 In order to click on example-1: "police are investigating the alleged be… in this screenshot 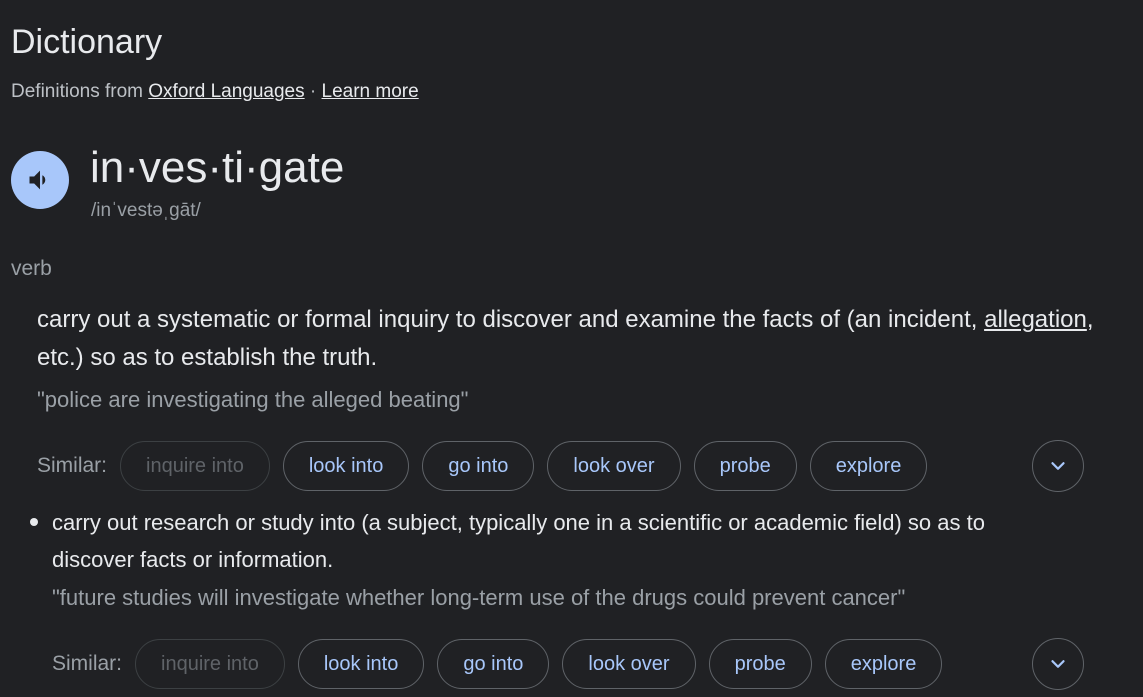, I will do `click(253, 399)`.